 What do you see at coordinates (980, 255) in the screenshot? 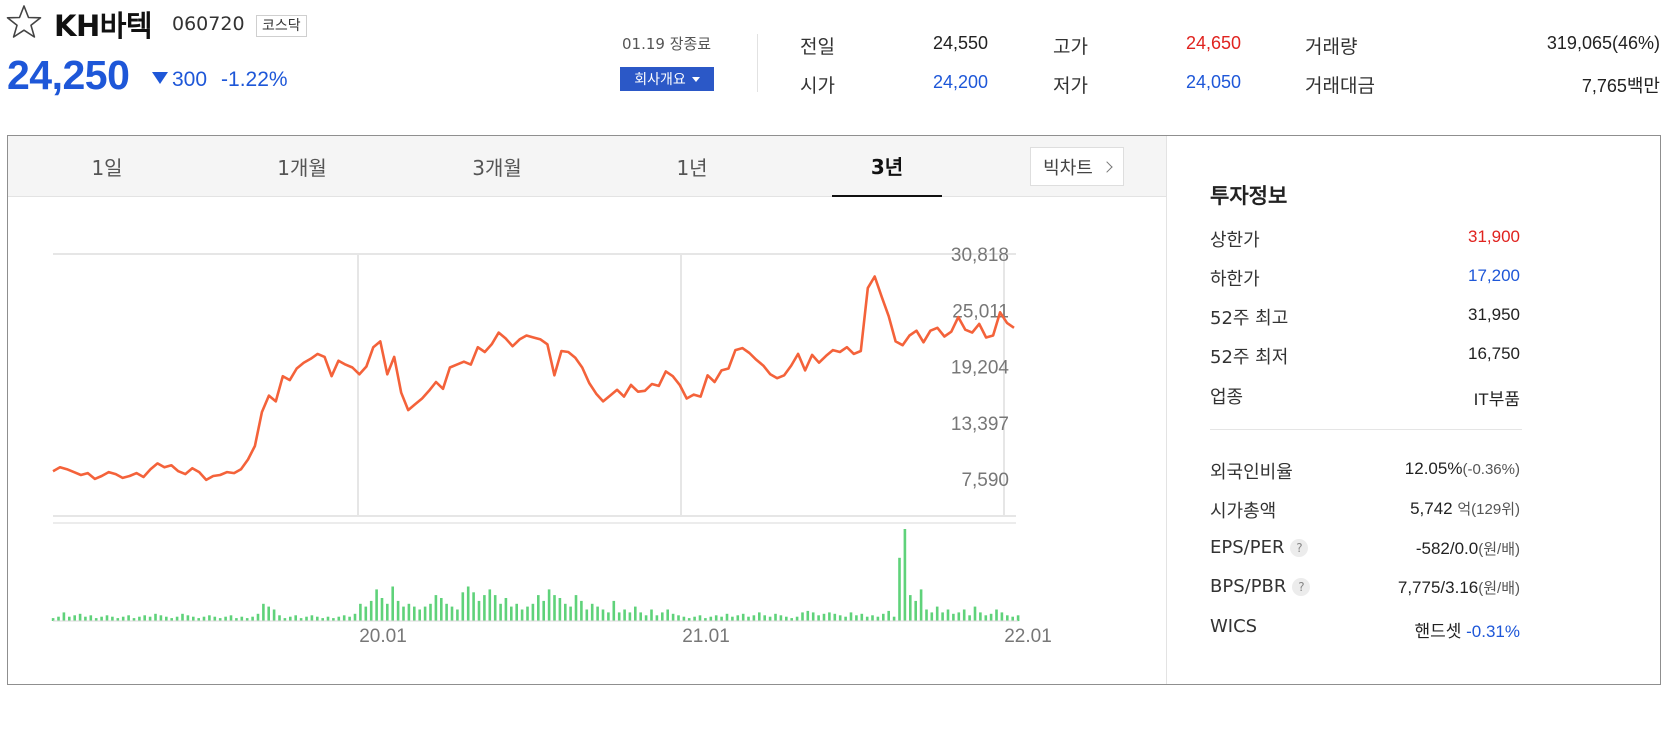
I see `y-tick-label: 30,818` at bounding box center [980, 255].